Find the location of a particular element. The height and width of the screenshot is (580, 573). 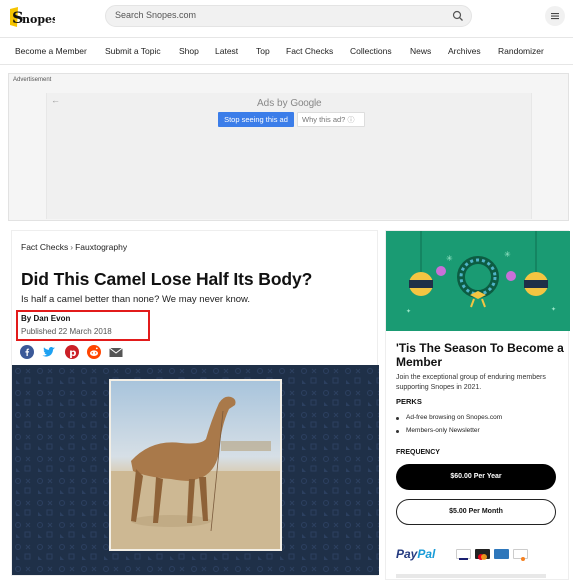

menu-button is located at coordinates (555, 16).